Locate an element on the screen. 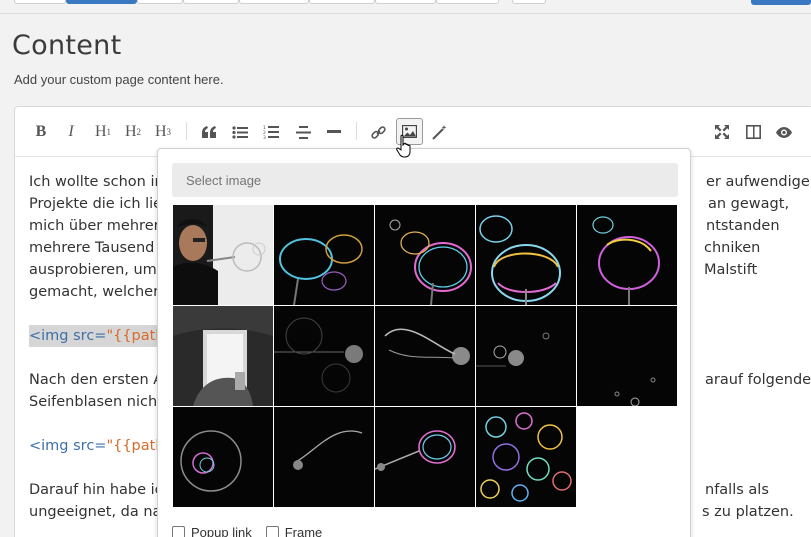 This screenshot has height=537, width=811. page-title: Content is located at coordinates (67, 45).